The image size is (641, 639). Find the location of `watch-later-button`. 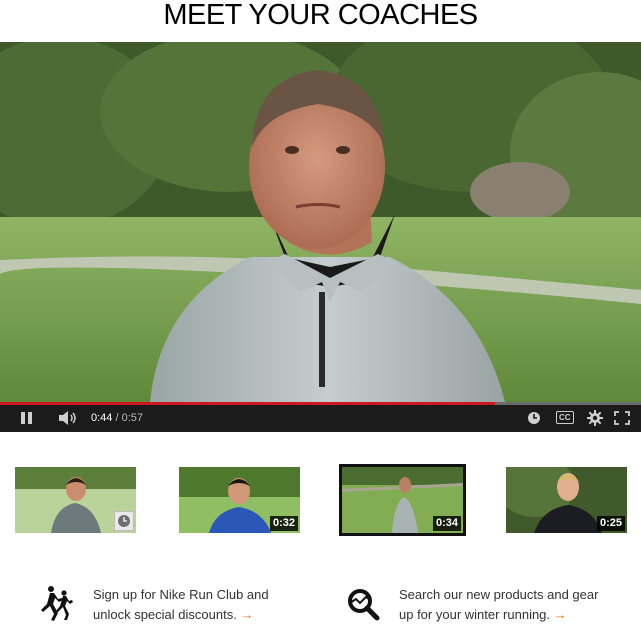

watch-later-button is located at coordinates (534, 417).